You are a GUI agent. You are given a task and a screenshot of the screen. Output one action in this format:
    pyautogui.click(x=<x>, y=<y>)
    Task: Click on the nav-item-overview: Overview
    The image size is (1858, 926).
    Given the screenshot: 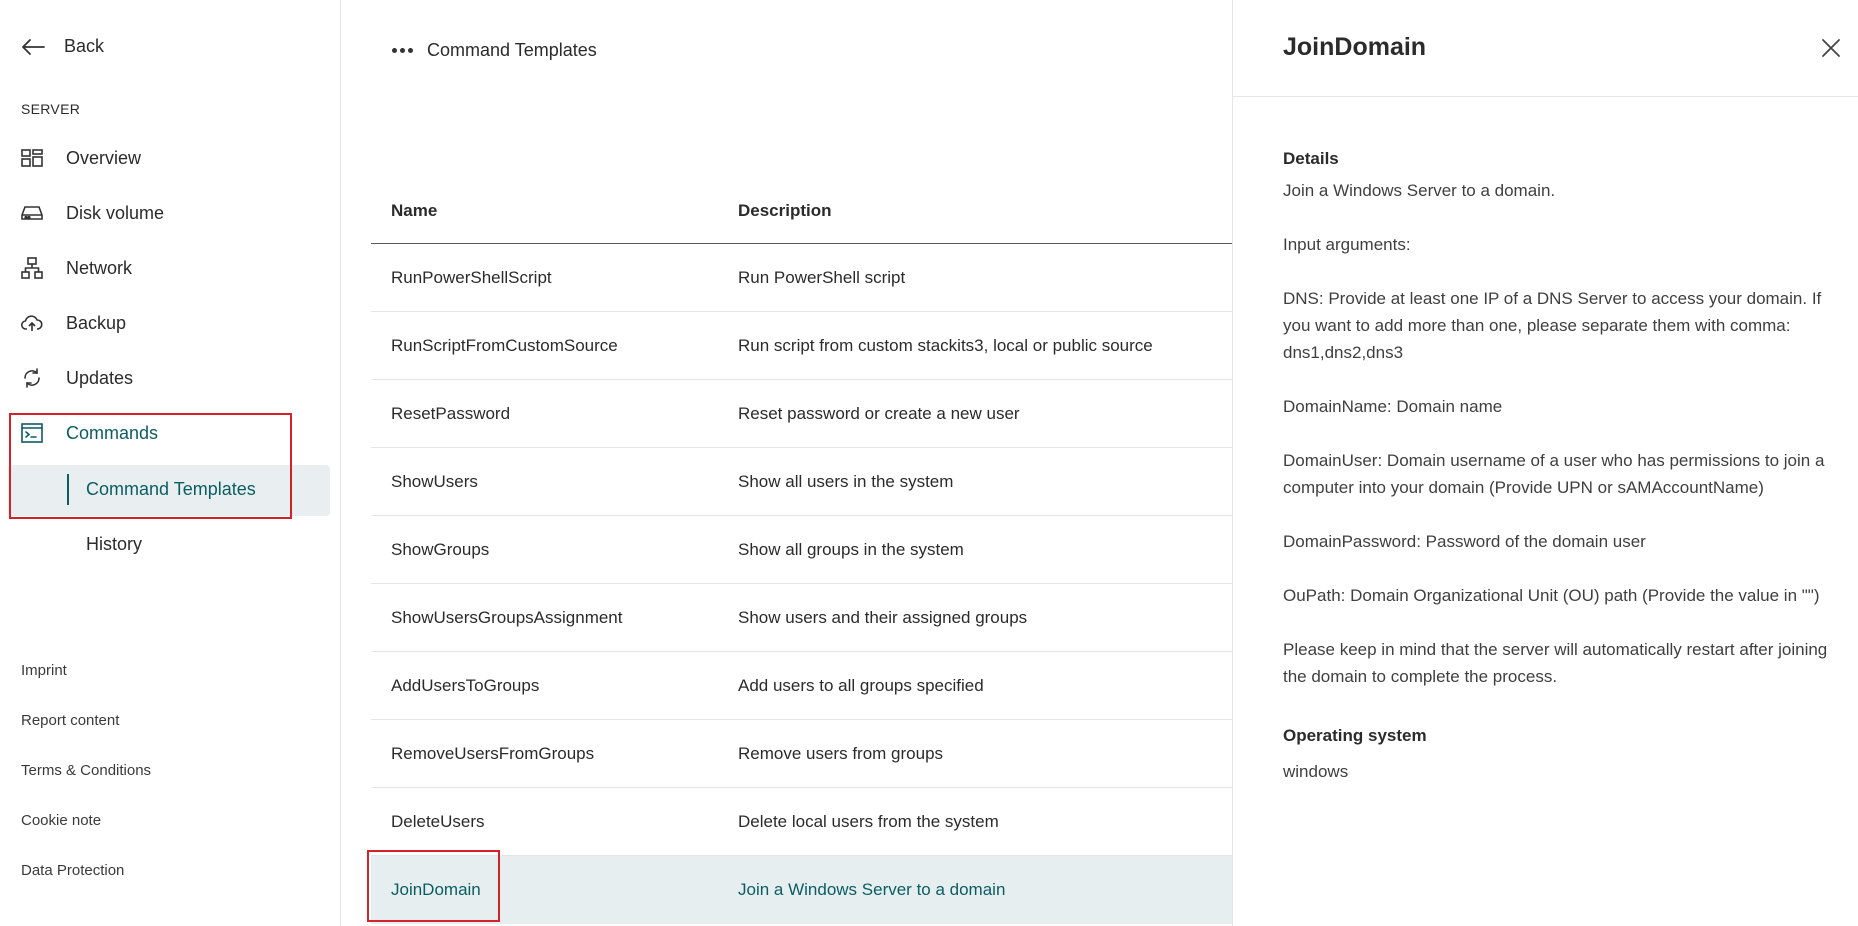 What is the action you would take?
    pyautogui.click(x=80, y=158)
    